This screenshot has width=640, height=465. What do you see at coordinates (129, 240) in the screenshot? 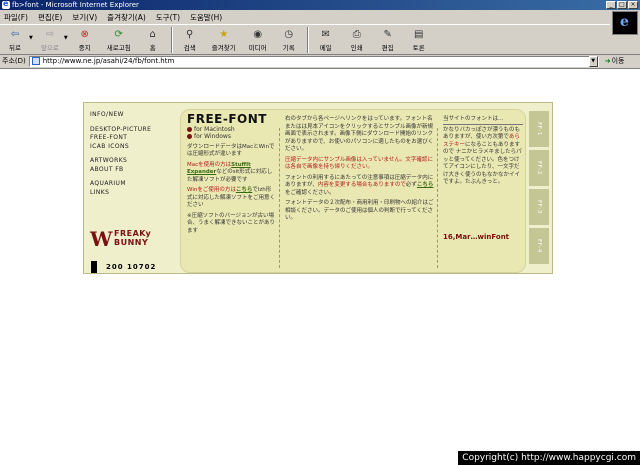
I see `freaky-bunny-logo: W FREAKy BUNNY` at bounding box center [129, 240].